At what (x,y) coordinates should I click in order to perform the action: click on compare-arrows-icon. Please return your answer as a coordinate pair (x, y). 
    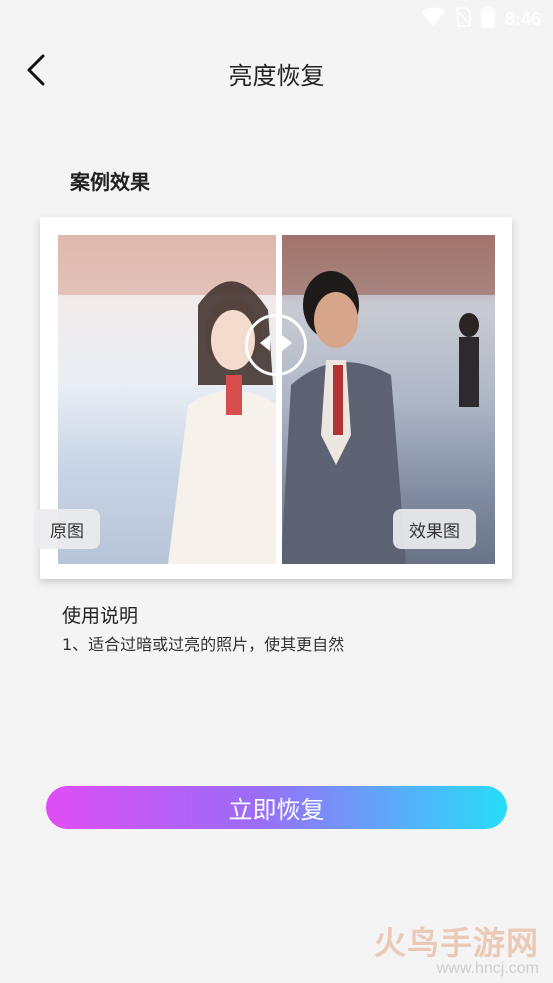
    Looking at the image, I should click on (276, 345).